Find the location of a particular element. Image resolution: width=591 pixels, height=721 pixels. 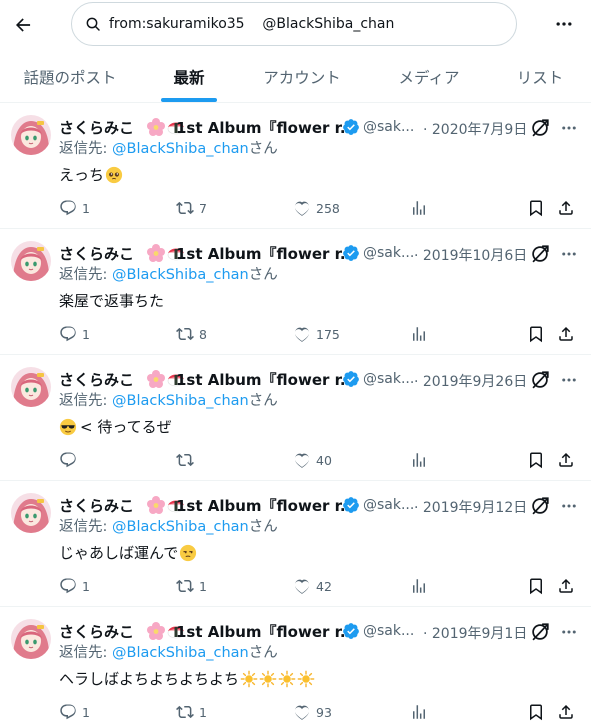

search-input: from:sakuramiko35 @BlackShiba_chan is located at coordinates (294, 24).